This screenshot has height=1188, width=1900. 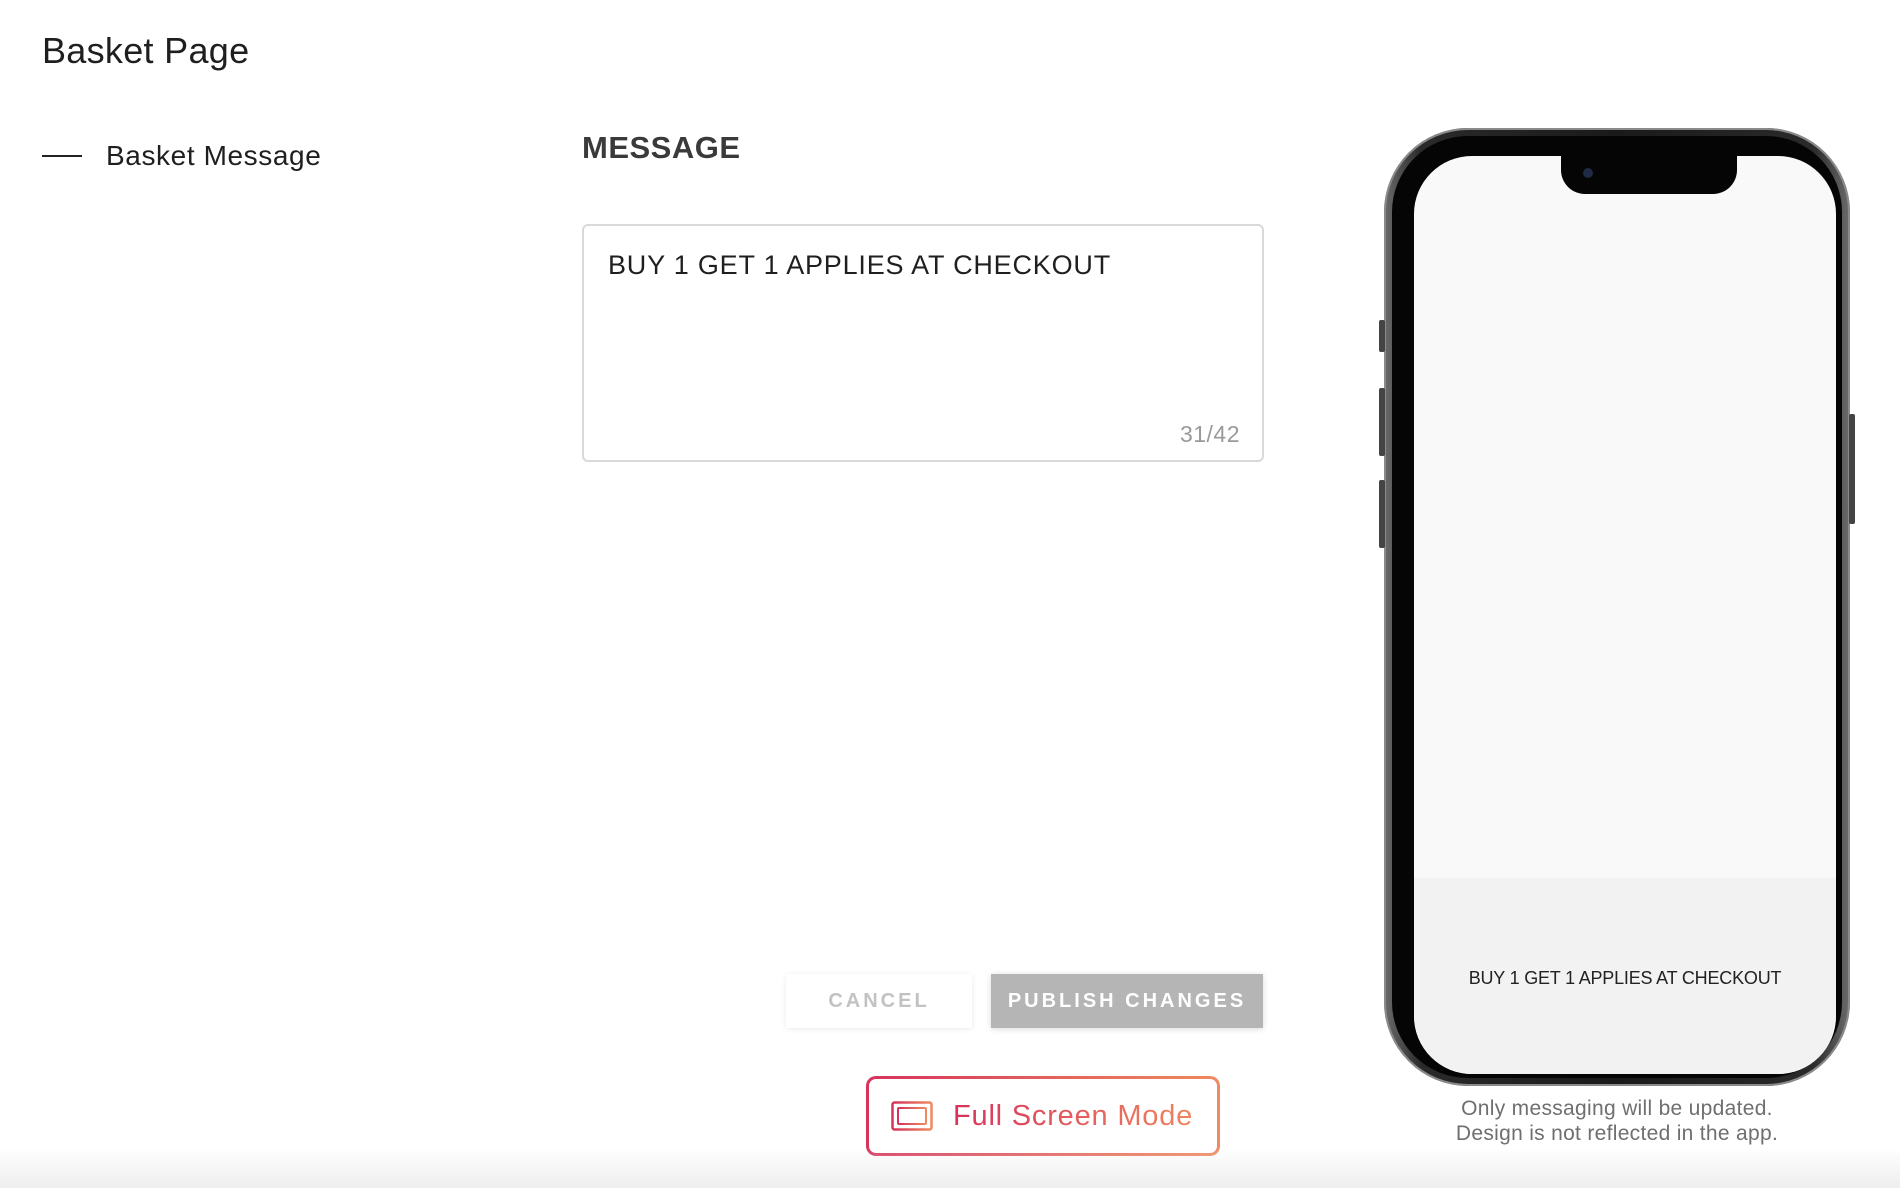 What do you see at coordinates (1073, 1115) in the screenshot?
I see `full-screen-mode-label: Full Screen Mode` at bounding box center [1073, 1115].